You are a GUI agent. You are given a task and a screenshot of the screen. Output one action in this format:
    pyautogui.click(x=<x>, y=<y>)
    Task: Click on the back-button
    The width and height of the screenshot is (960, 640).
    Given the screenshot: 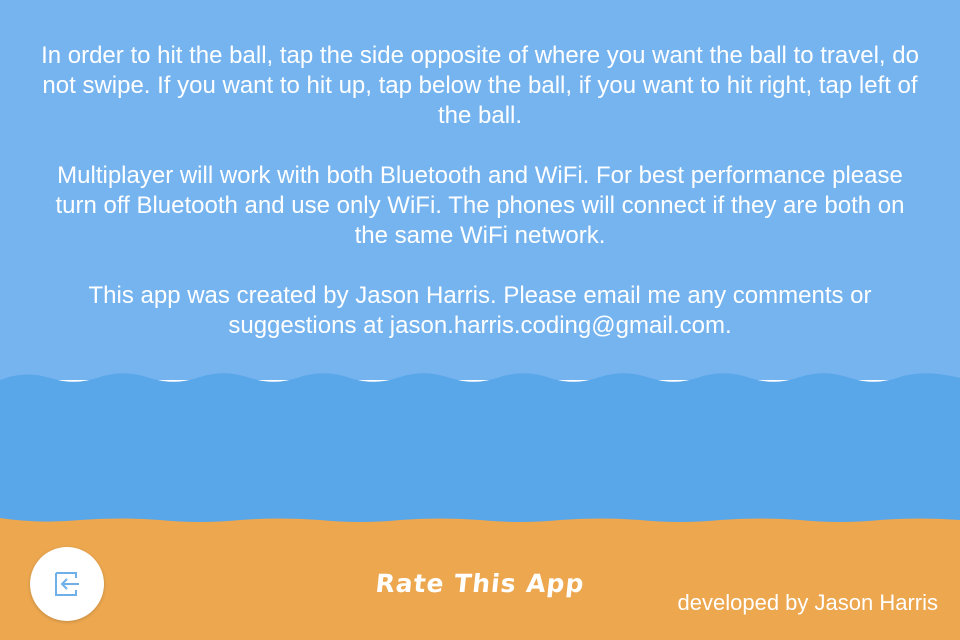 What is the action you would take?
    pyautogui.click(x=67, y=584)
    